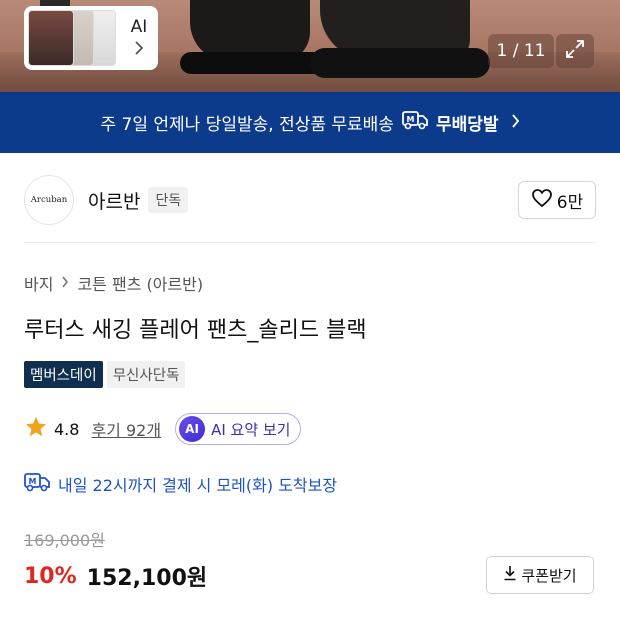 The image size is (620, 620). Describe the element at coordinates (168, 200) in the screenshot. I see `brand-exclusive-badge: 단독` at that location.